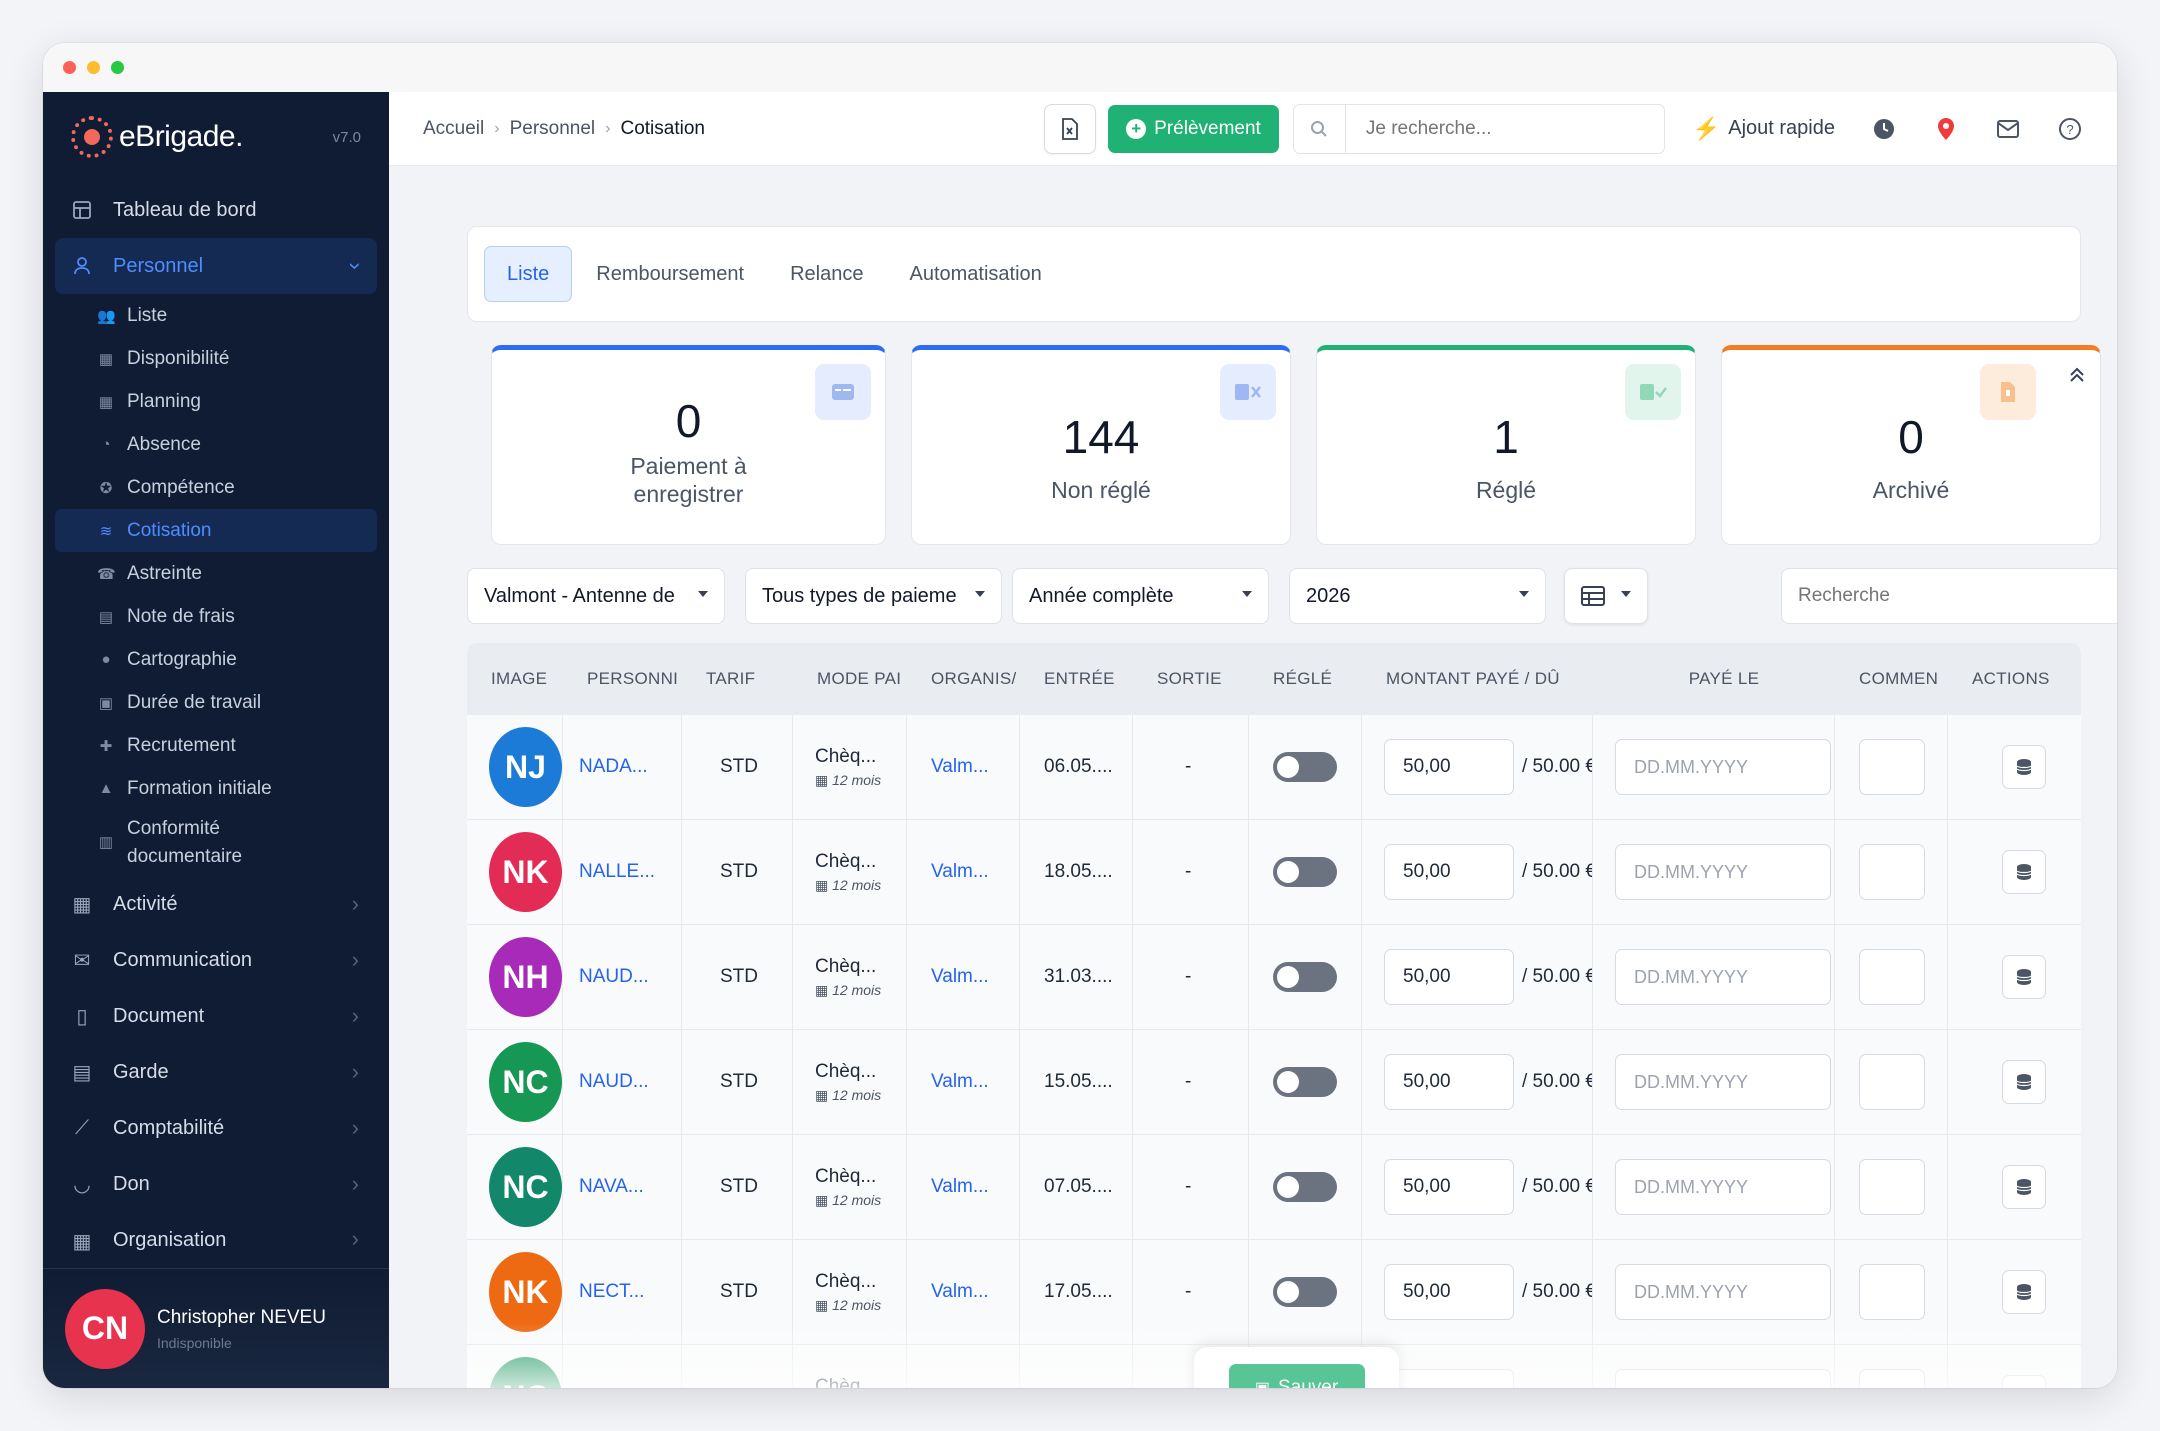 The image size is (2160, 1431). What do you see at coordinates (216, 1232) in the screenshot?
I see `sidebar-item-organisation: ▦ Organisation ›` at bounding box center [216, 1232].